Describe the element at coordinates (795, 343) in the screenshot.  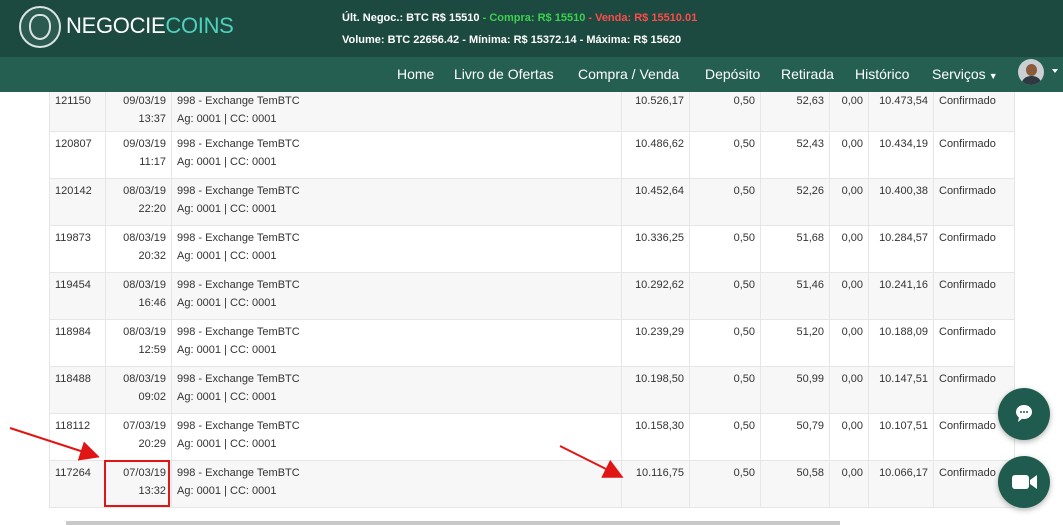
I see `table-cell: 51,20` at that location.